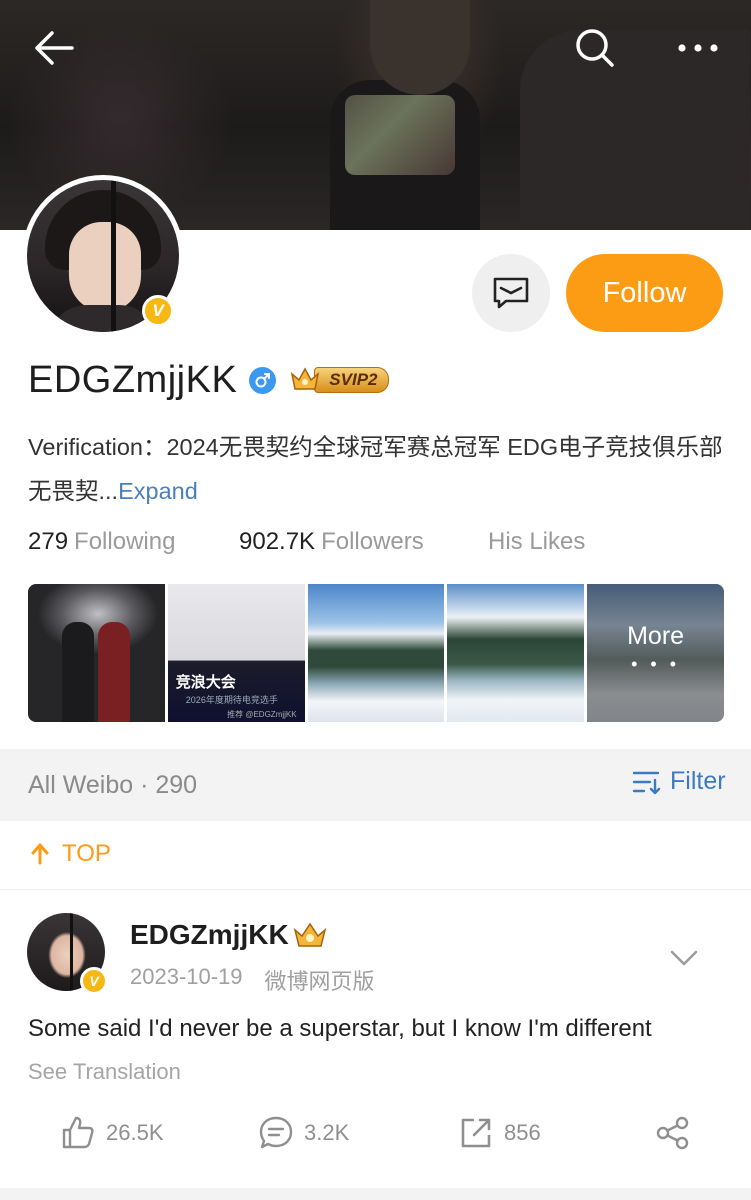 The width and height of the screenshot is (751, 1200). What do you see at coordinates (40, 854) in the screenshot?
I see `arrow-up-icon` at bounding box center [40, 854].